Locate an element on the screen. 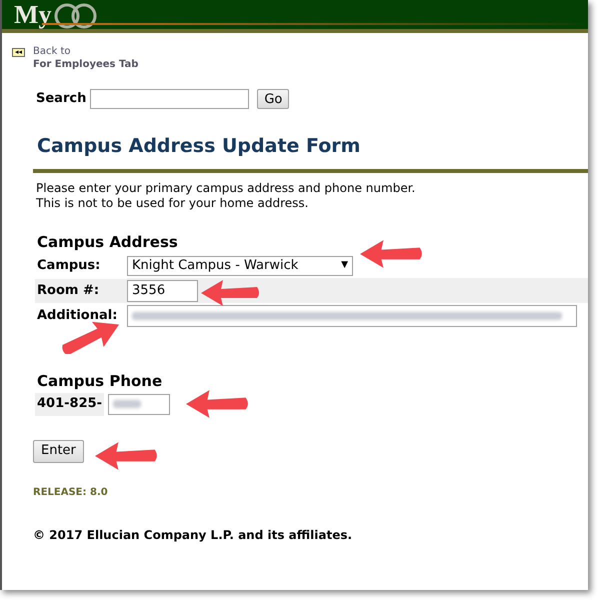  blurred-text is located at coordinates (127, 404).